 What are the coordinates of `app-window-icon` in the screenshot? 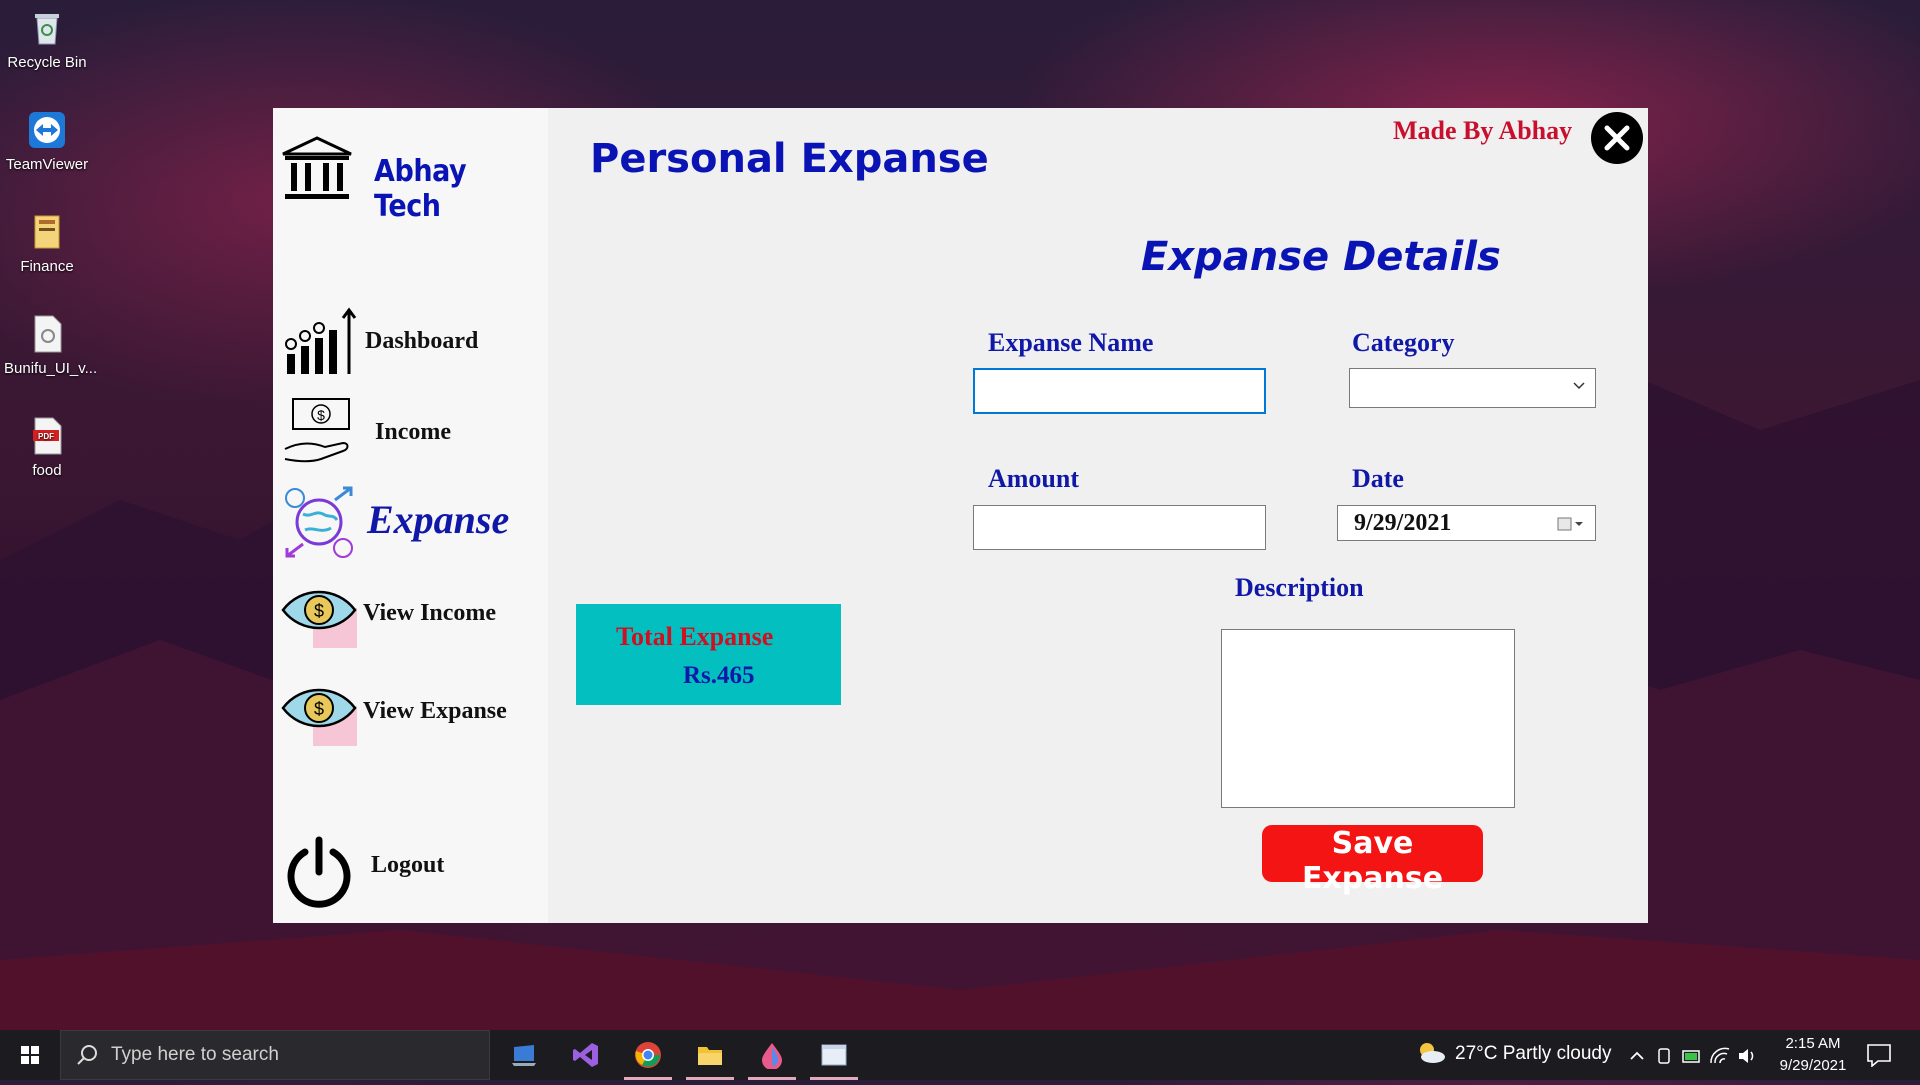 It's located at (834, 1055).